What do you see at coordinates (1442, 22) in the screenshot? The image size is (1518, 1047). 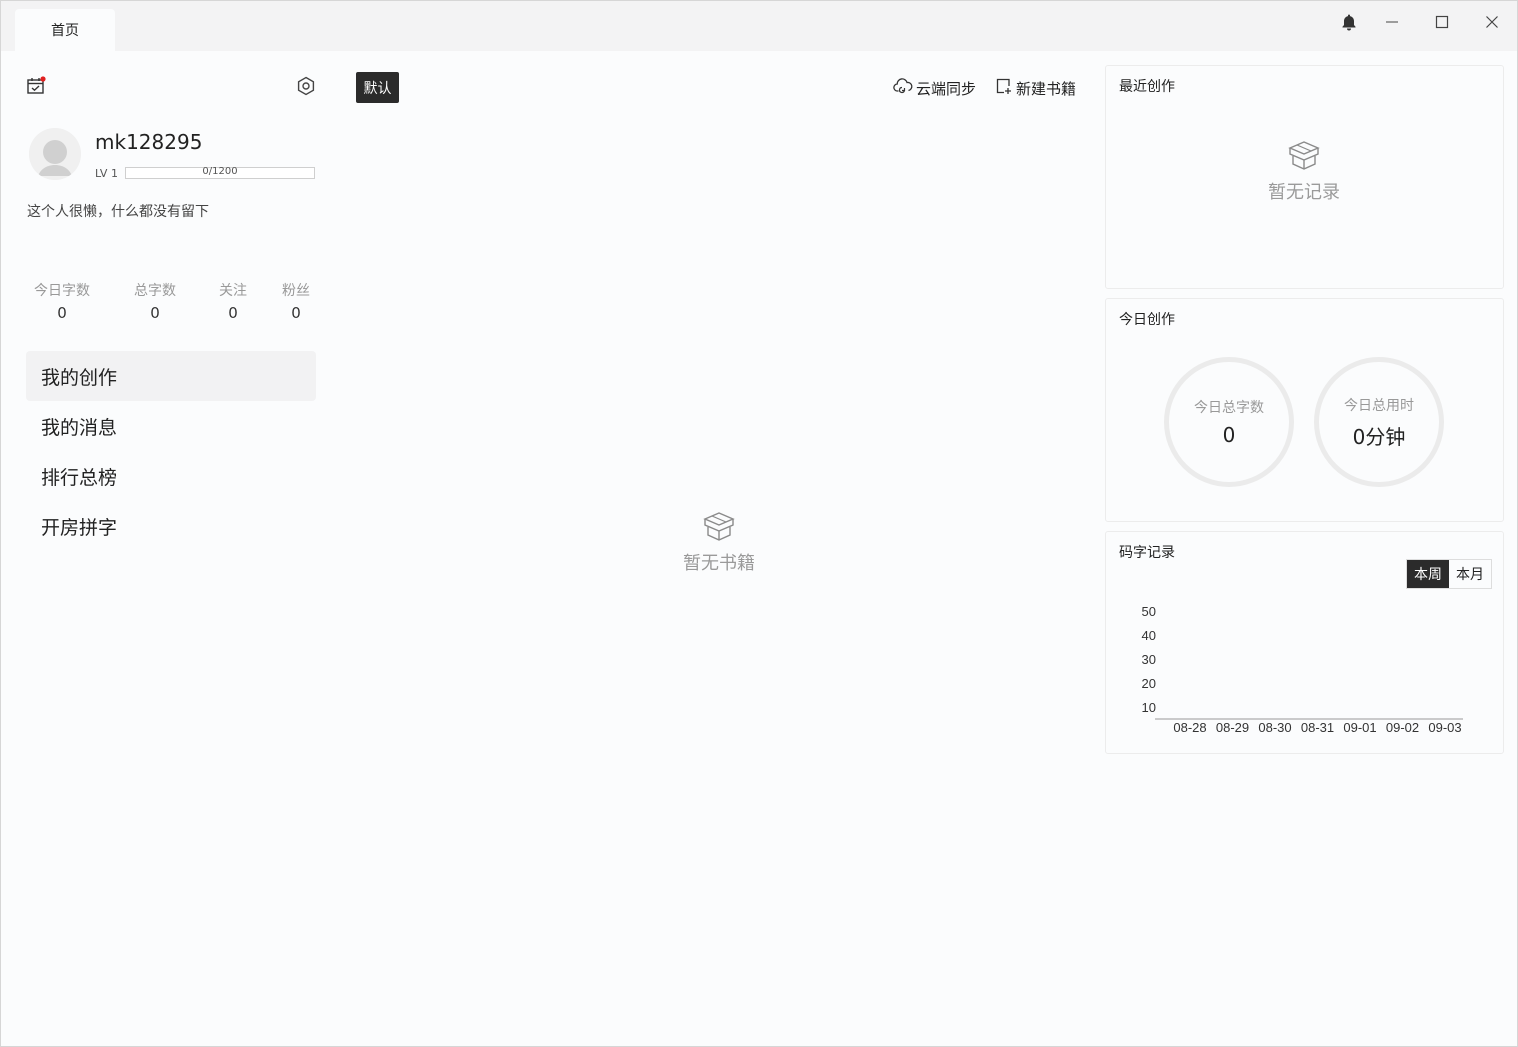 I see `maximize-icon` at bounding box center [1442, 22].